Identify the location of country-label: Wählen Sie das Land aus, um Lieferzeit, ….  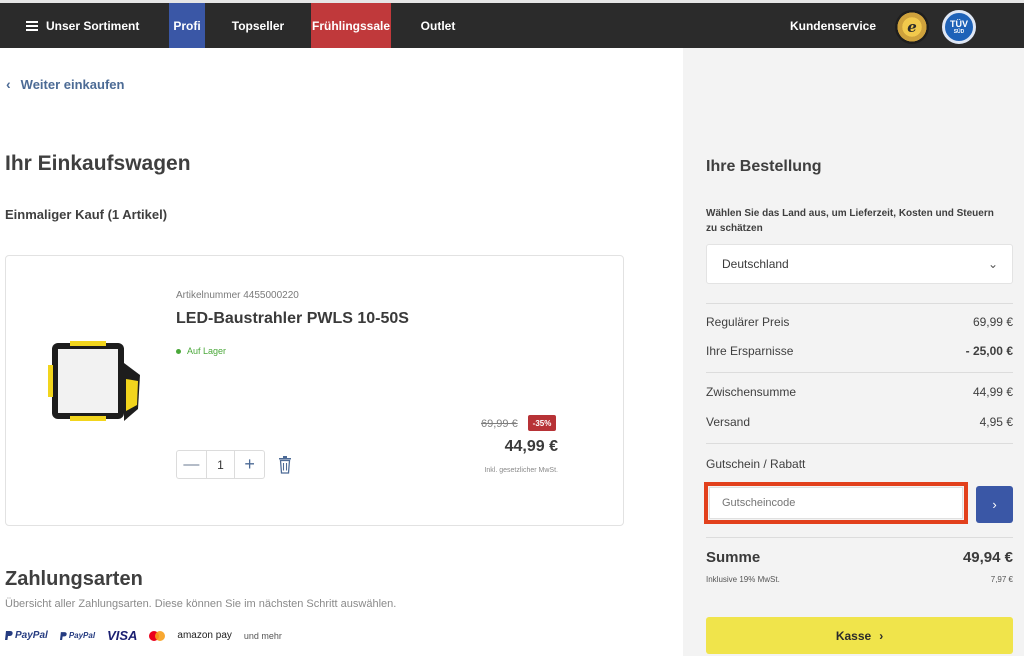
(850, 221).